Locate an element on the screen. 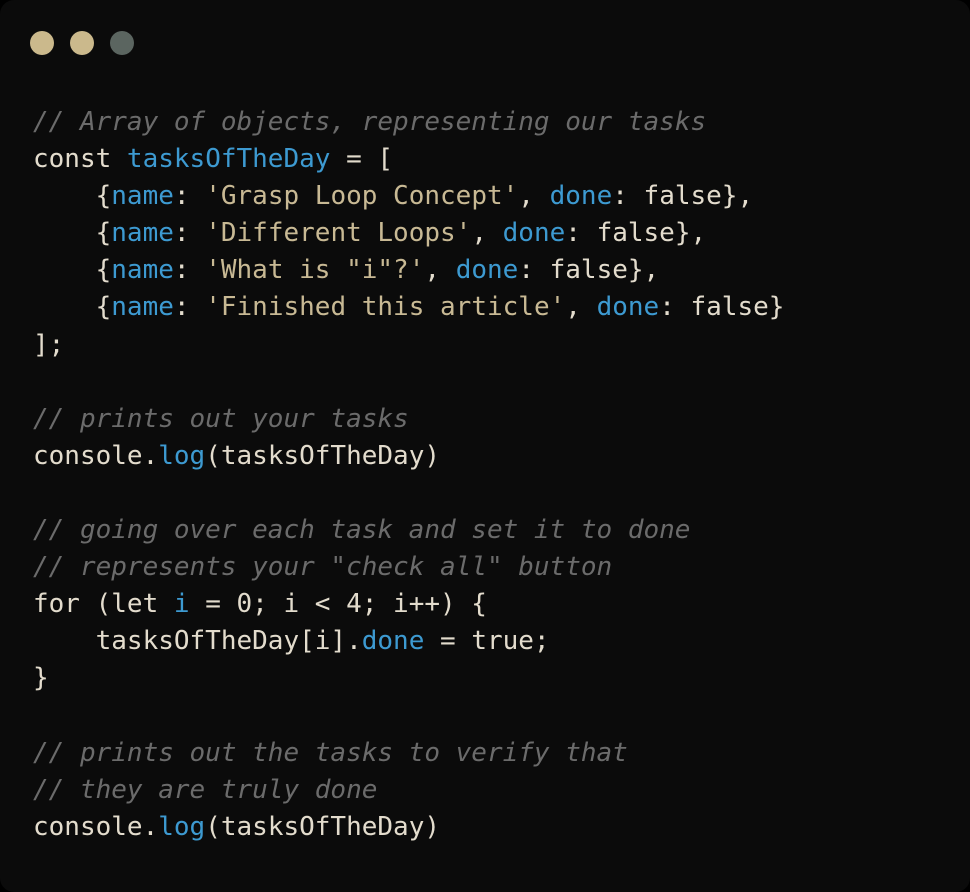 The height and width of the screenshot is (892, 970). code-token-text: = true; is located at coordinates (487, 641).